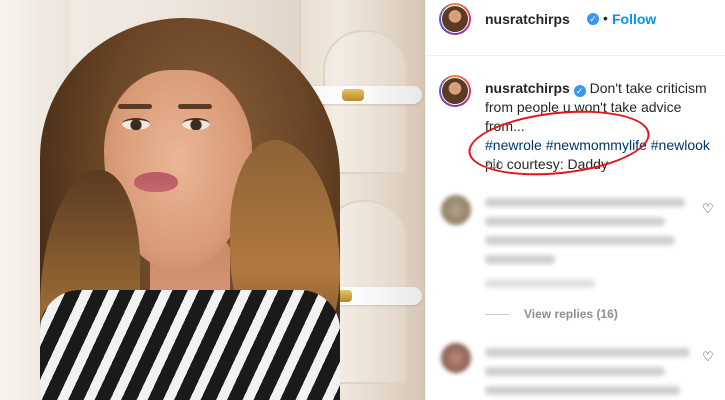 This screenshot has height=400, width=725. I want to click on caption-author-avatar, so click(455, 91).